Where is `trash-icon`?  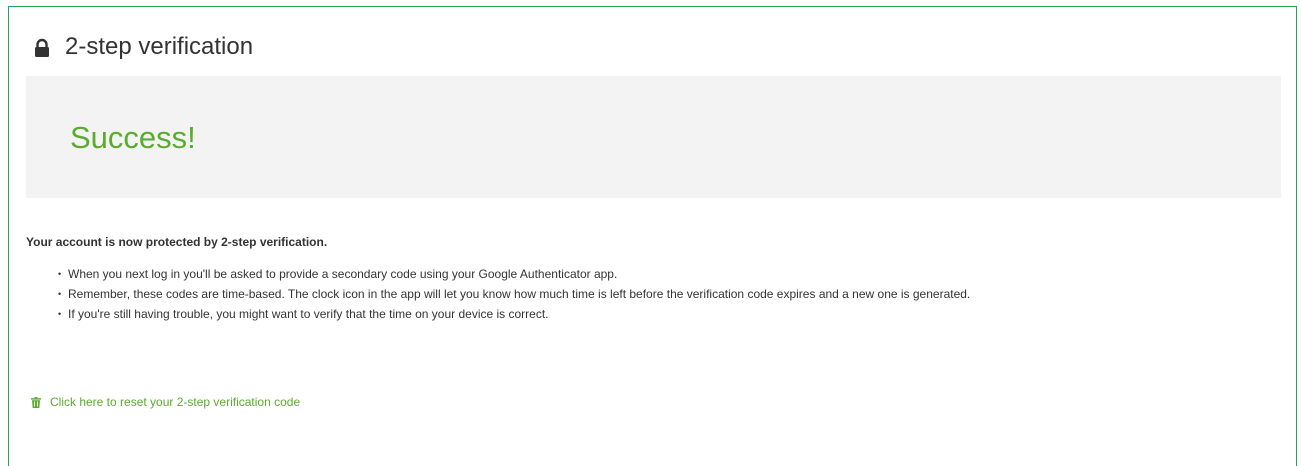
trash-icon is located at coordinates (36, 402).